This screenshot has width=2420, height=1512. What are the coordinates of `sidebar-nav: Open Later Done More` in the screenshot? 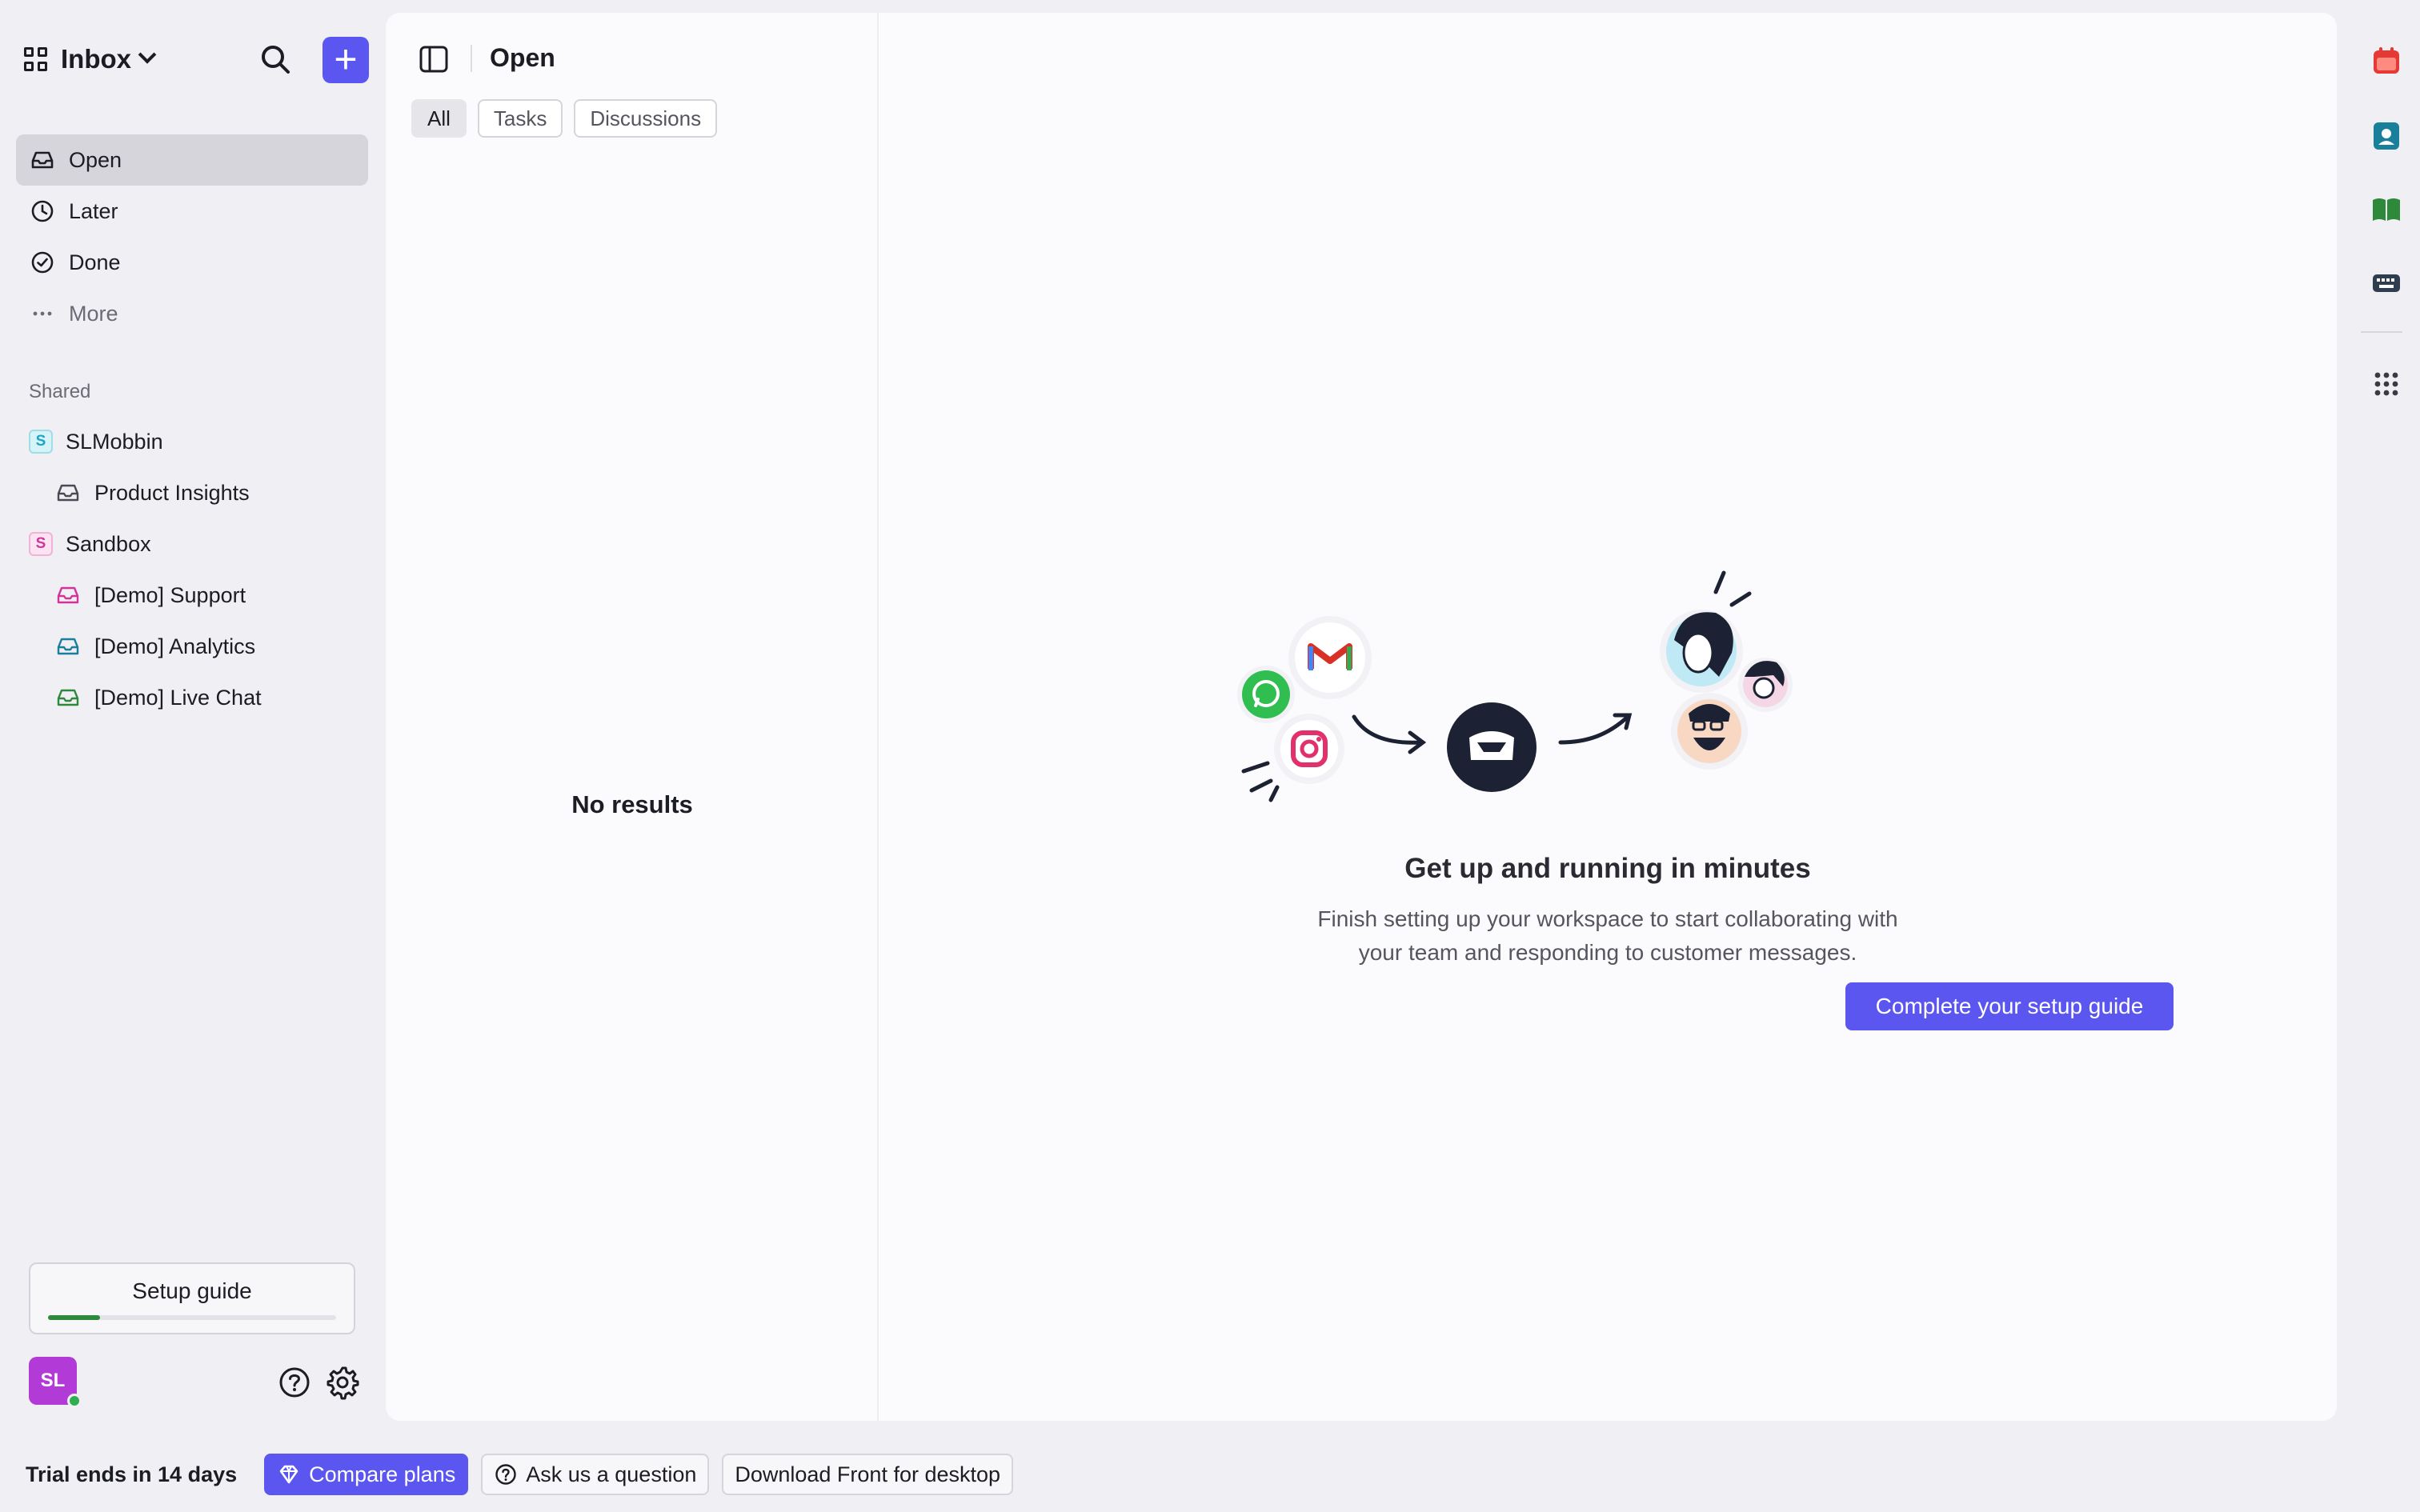 It's located at (192, 236).